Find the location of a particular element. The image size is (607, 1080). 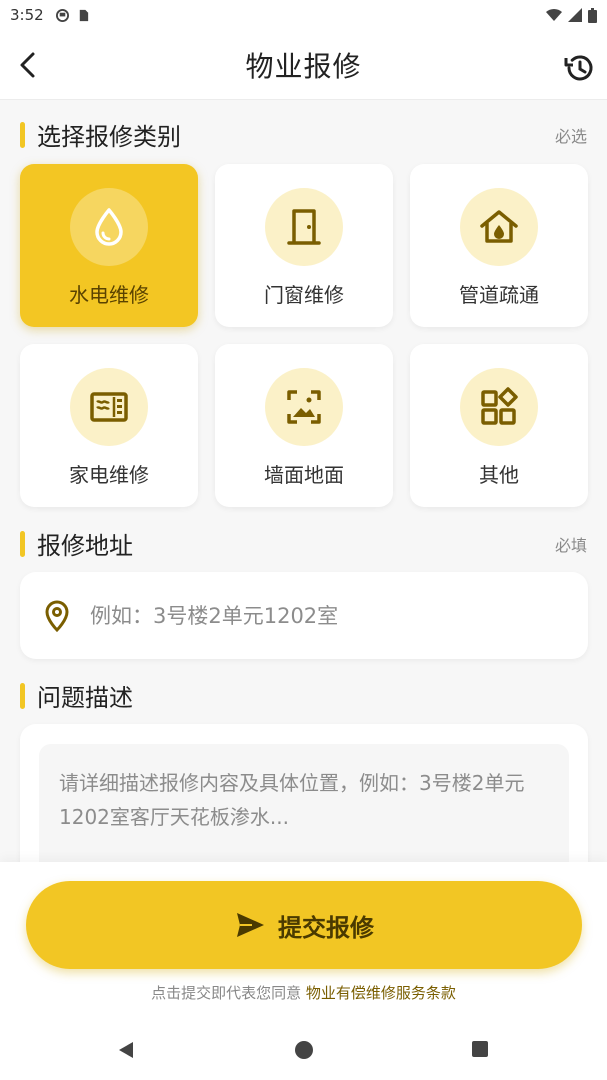

status-bar: 3:52 is located at coordinates (303, 15).